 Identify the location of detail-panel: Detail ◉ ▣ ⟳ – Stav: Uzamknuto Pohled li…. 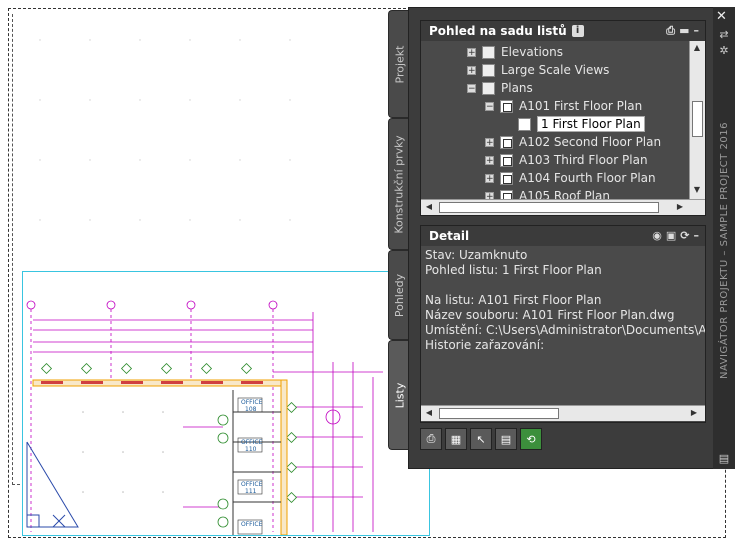
(563, 324).